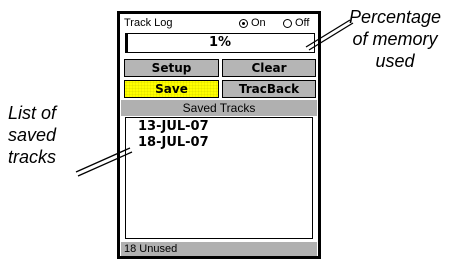 The image size is (457, 262). I want to click on memory-callout: Percentage of memory used, so click(395, 39).